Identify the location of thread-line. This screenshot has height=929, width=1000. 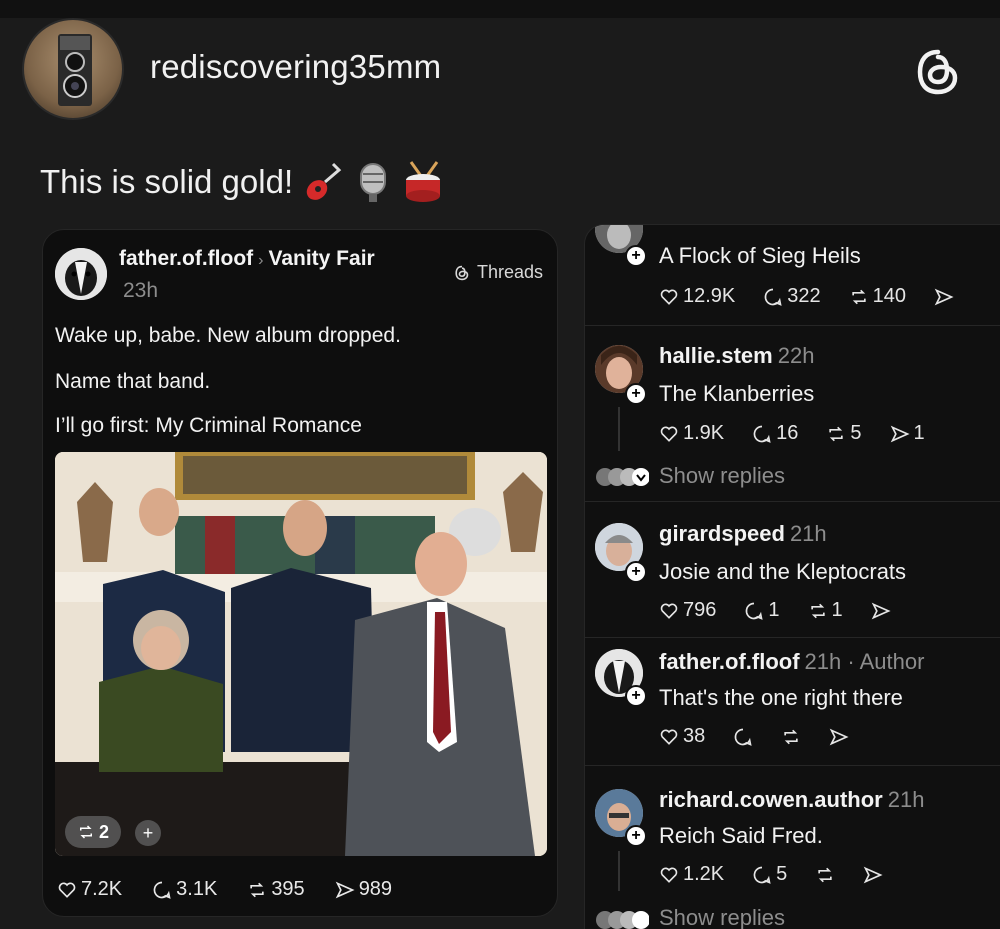
(619, 871).